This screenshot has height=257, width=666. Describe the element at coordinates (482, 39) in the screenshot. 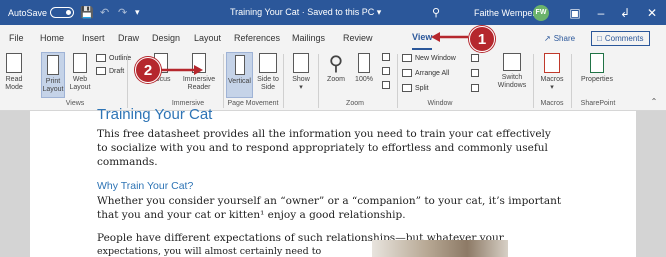

I see `callout-1: 1` at that location.